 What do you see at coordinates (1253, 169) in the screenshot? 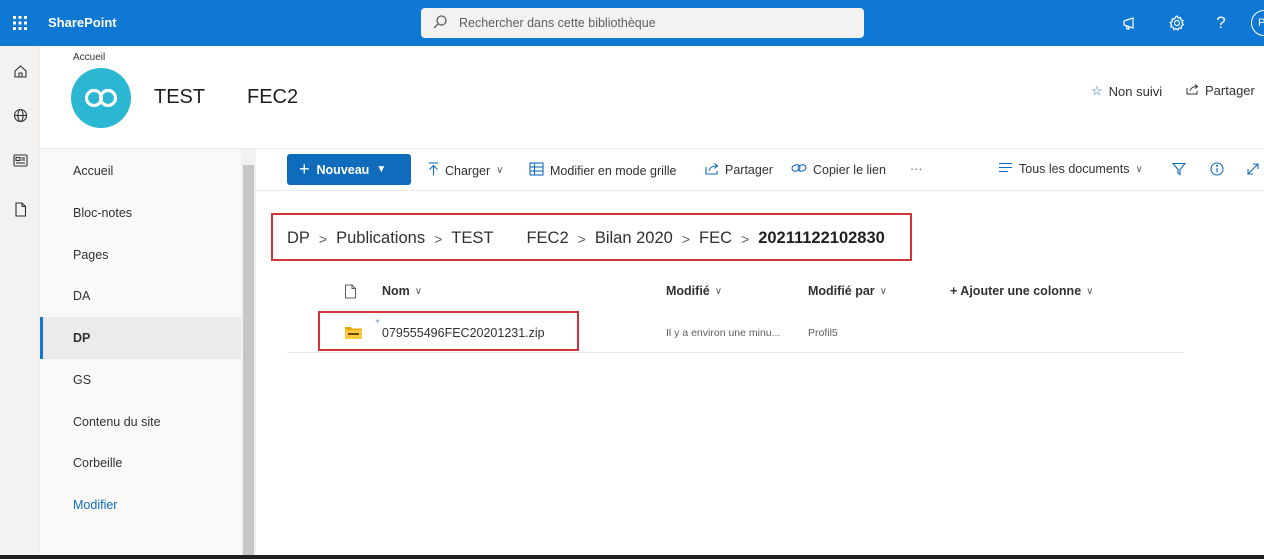
I see `expand-icon` at bounding box center [1253, 169].